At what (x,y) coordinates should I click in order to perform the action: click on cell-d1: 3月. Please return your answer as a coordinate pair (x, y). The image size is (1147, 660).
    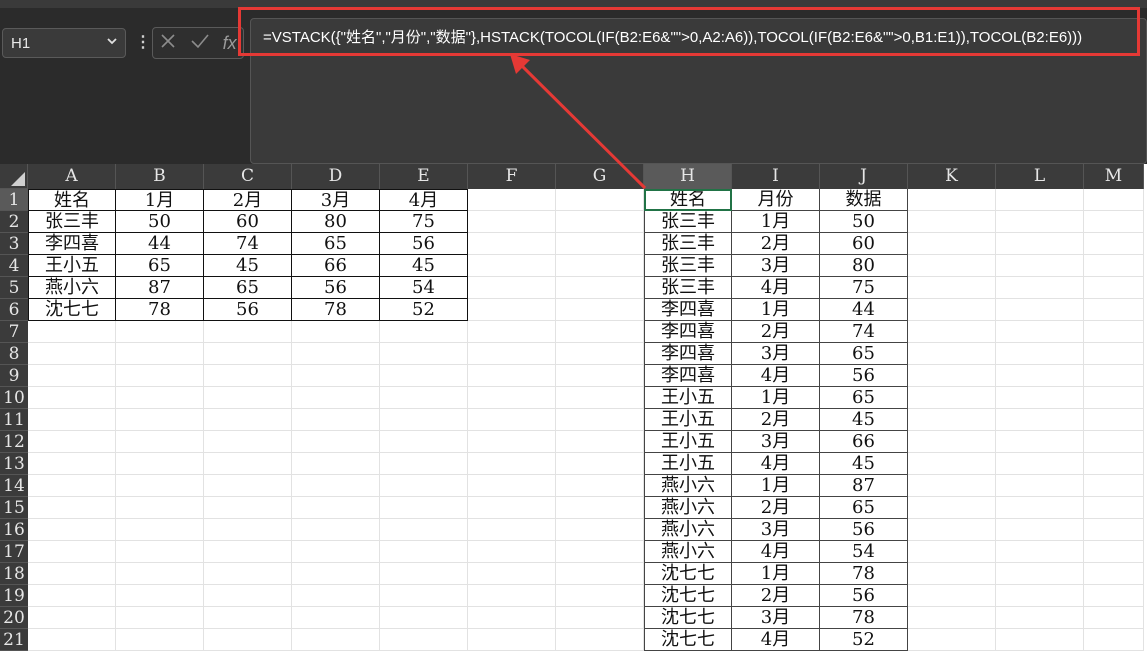
    Looking at the image, I should click on (336, 200).